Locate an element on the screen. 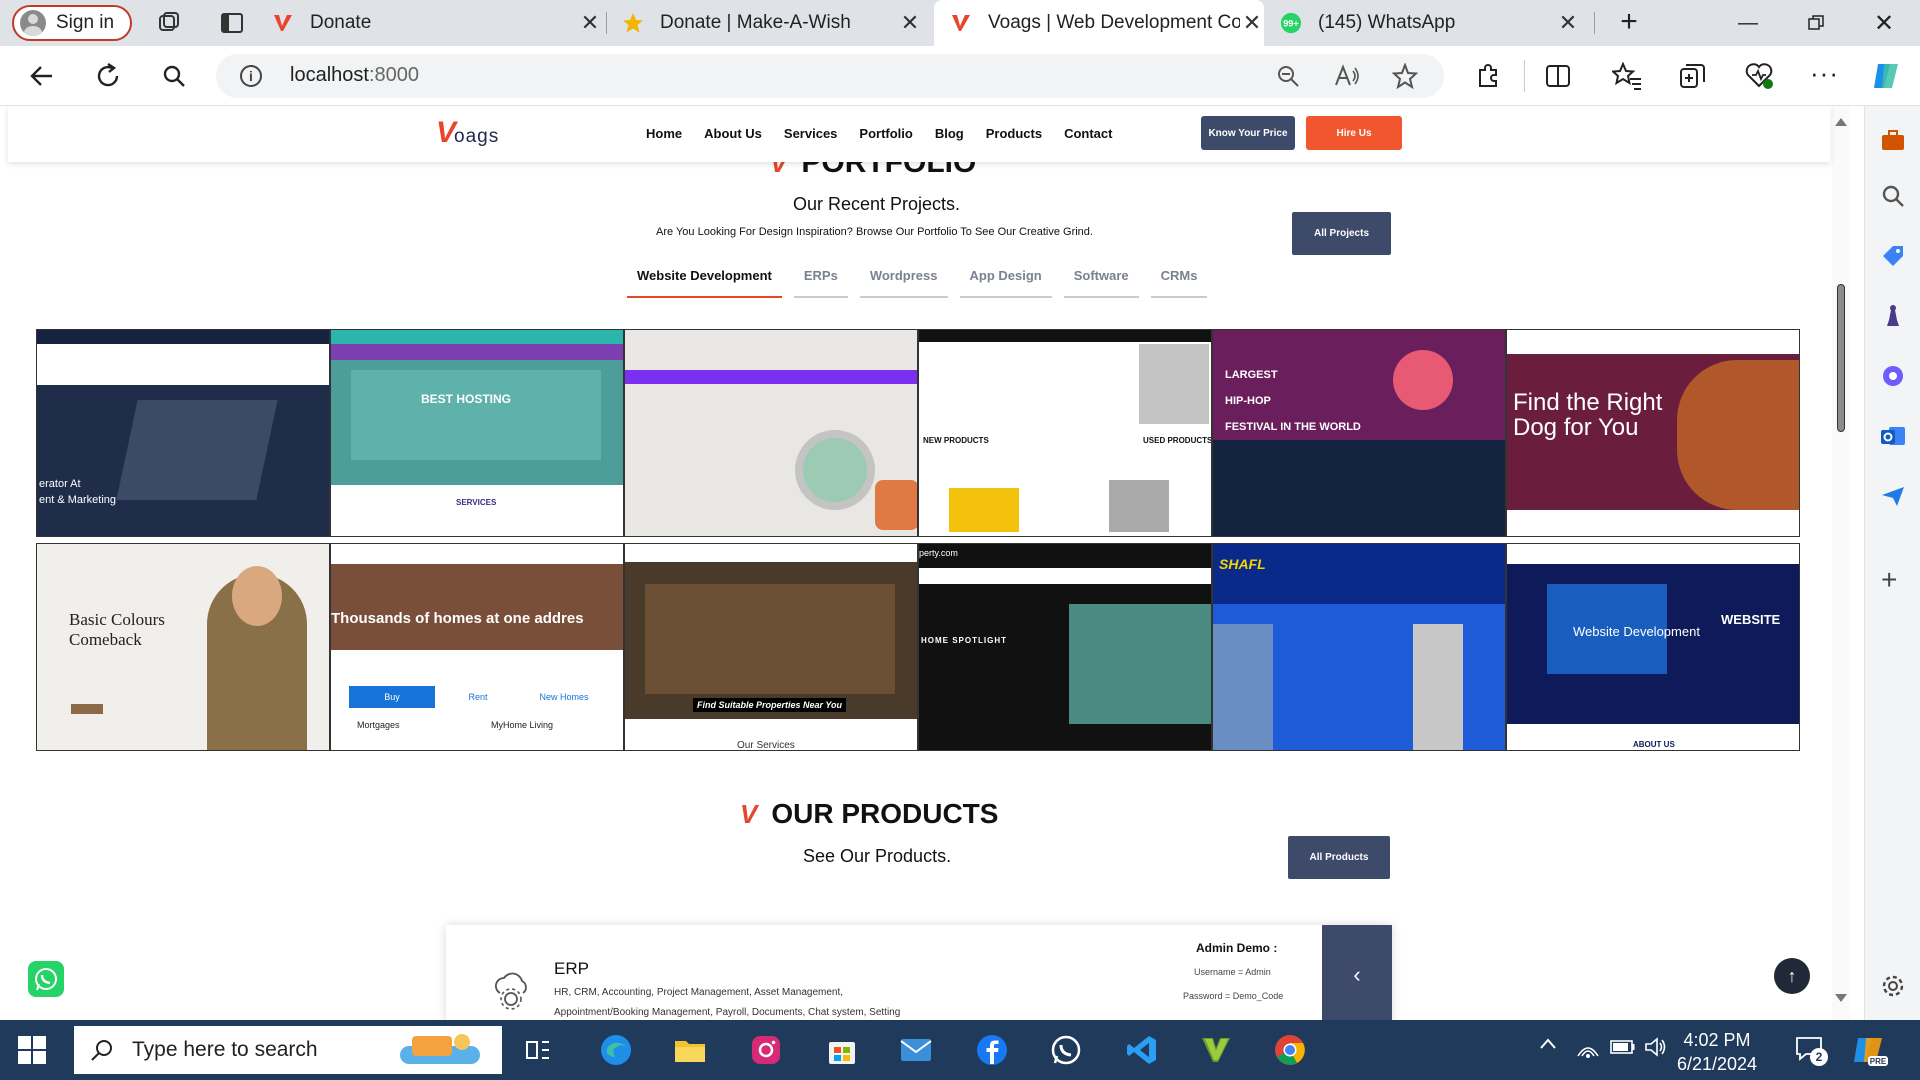  taskbar-search-box: Type here to search is located at coordinates (288, 1050).